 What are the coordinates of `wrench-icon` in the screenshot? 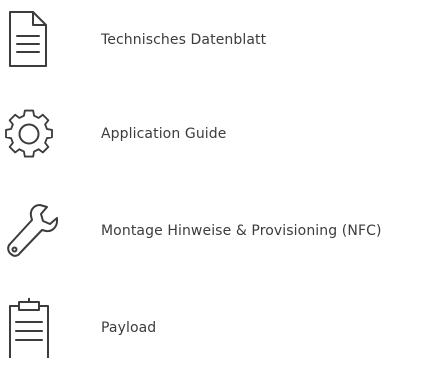 It's located at (33, 231).